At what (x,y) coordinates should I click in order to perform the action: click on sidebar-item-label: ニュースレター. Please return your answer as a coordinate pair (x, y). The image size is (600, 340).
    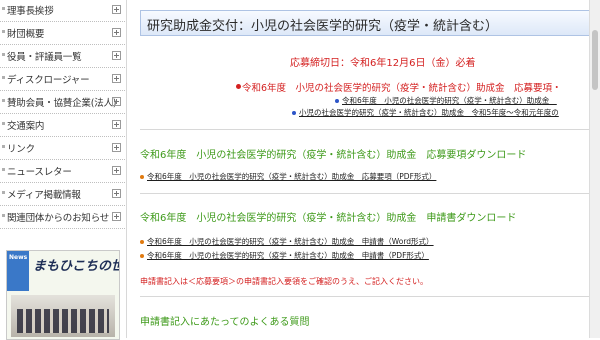
    Looking at the image, I should click on (39, 172).